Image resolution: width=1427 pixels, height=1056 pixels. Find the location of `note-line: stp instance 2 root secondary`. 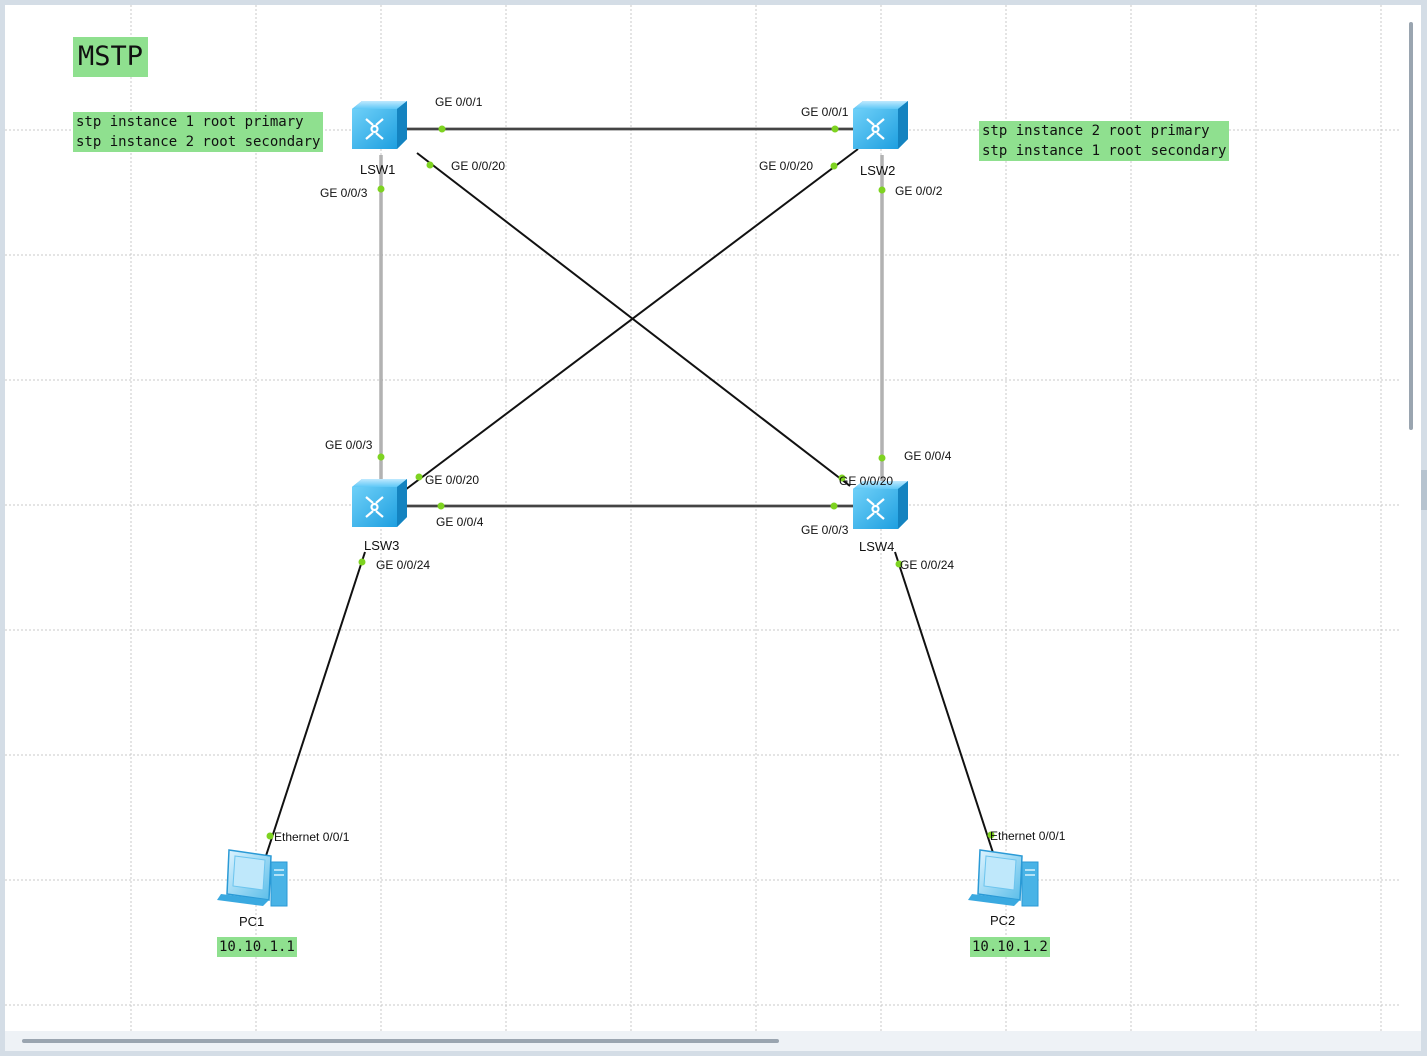

note-line: stp instance 2 root secondary is located at coordinates (198, 142).